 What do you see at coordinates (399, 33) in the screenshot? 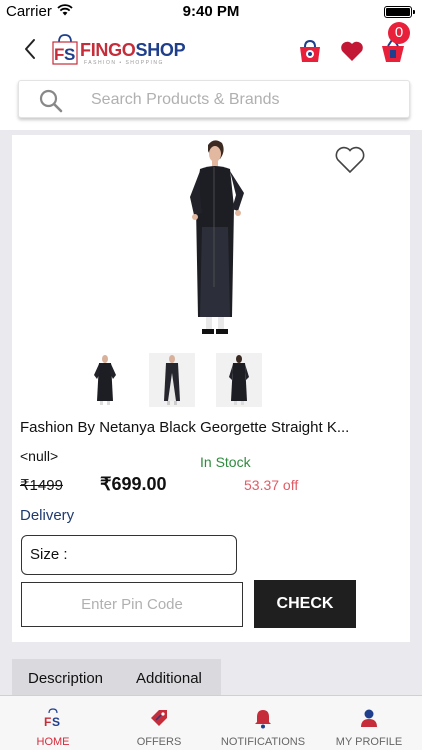
I see `cart-count-badge: 0` at bounding box center [399, 33].